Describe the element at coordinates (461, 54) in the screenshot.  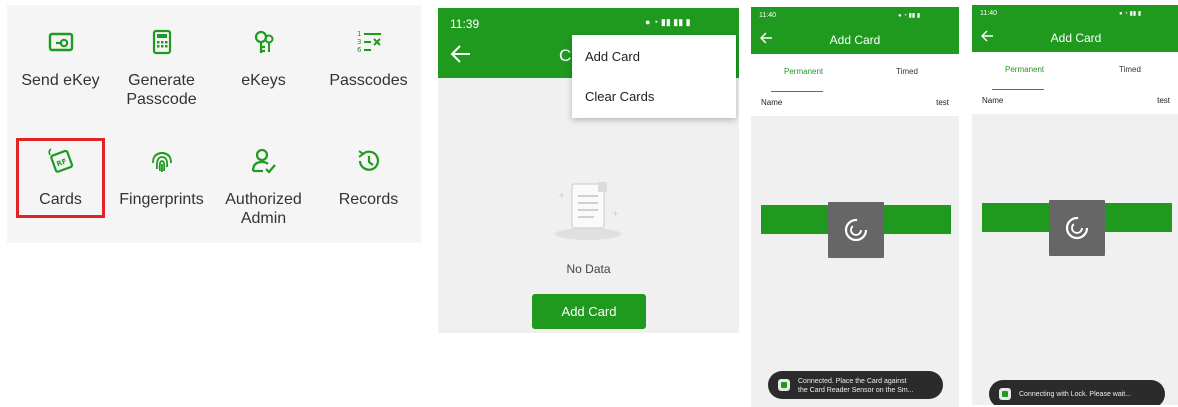
I see `back-arrow-icon` at that location.